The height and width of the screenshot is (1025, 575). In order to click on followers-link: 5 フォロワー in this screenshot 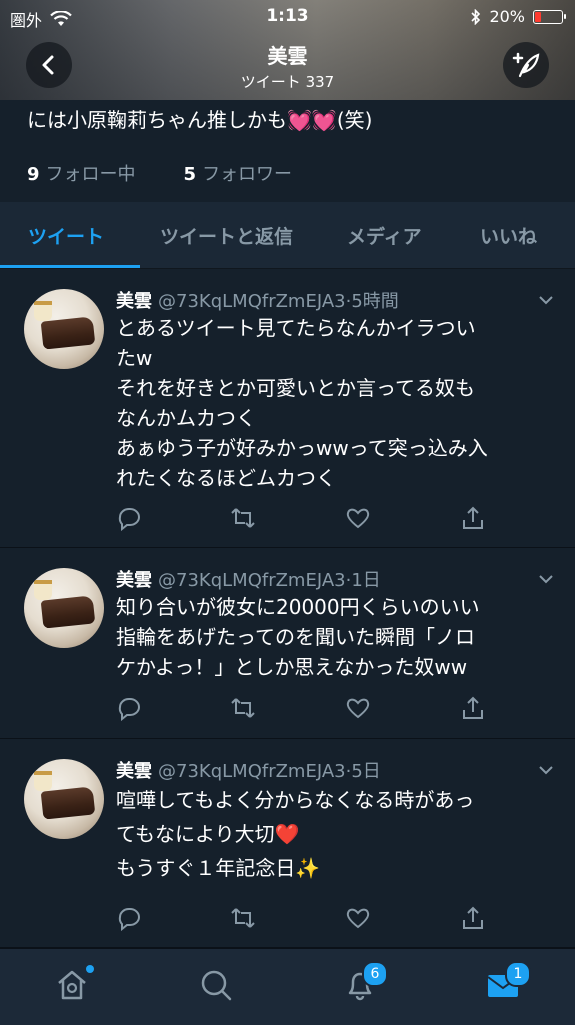, I will do `click(238, 173)`.